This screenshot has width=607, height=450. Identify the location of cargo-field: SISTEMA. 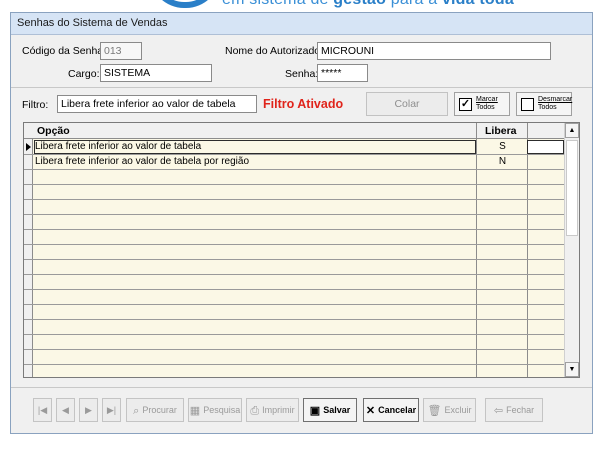
(156, 73).